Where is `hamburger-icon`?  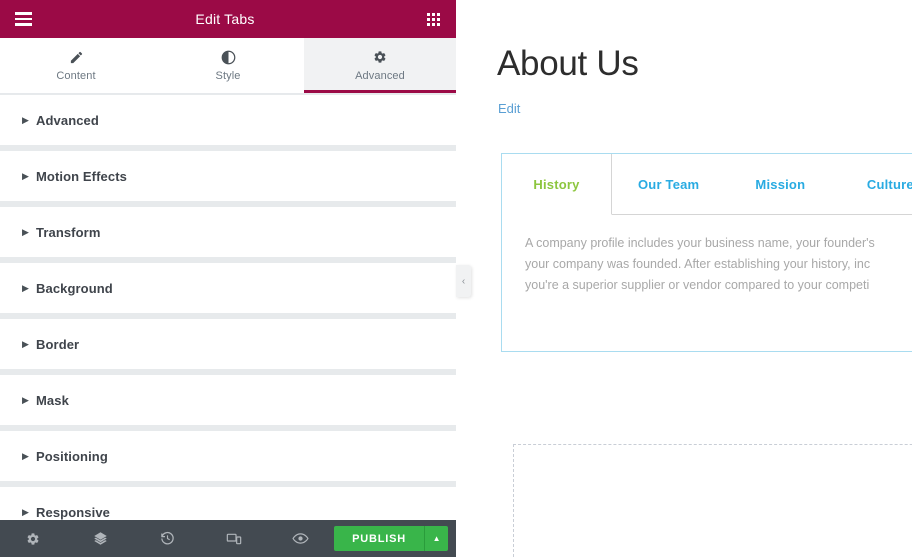 hamburger-icon is located at coordinates (23, 19).